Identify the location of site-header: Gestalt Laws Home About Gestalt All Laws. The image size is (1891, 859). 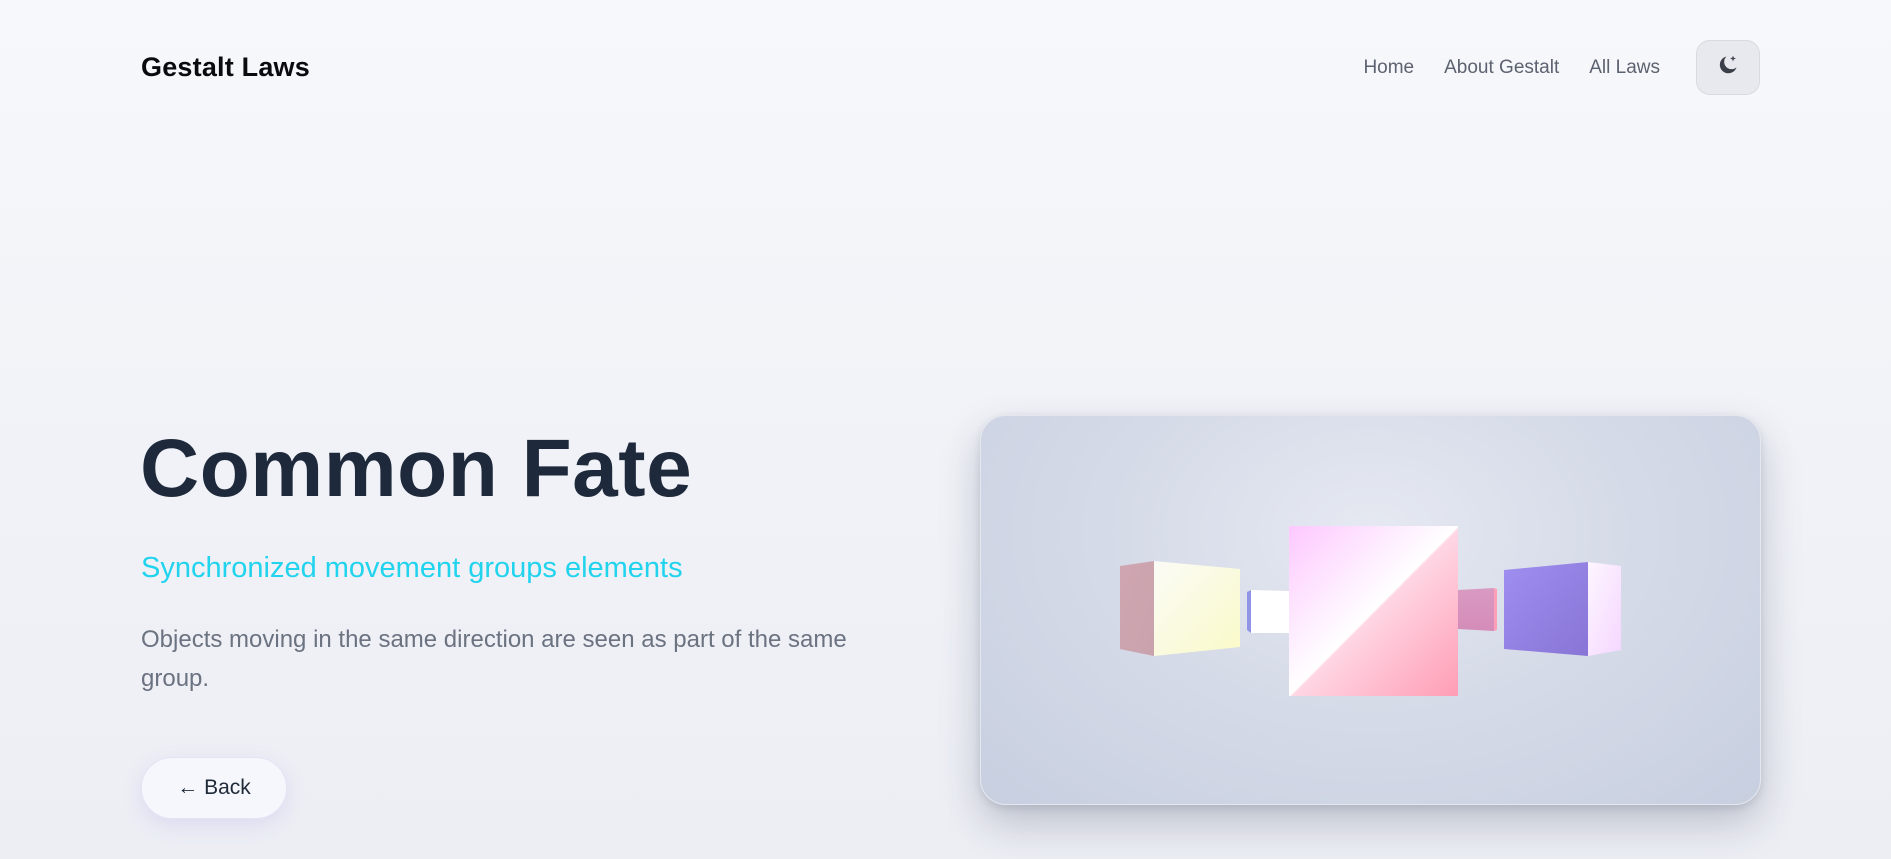
(950, 67).